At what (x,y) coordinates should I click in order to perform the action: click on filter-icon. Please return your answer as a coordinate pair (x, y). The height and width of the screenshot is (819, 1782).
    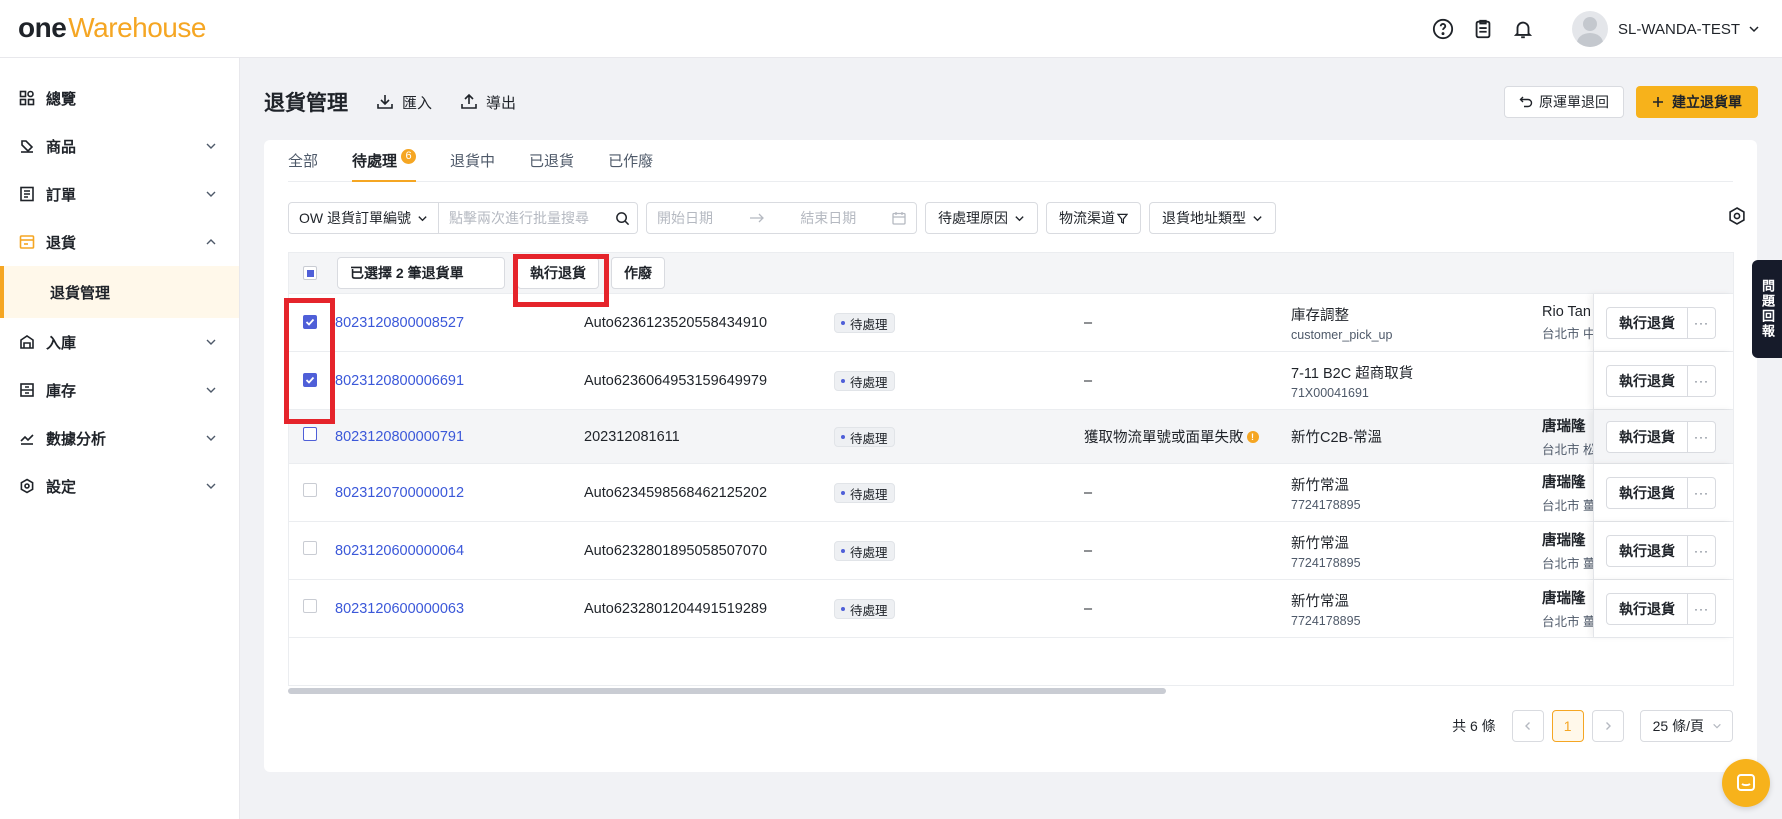
    Looking at the image, I should click on (1122, 218).